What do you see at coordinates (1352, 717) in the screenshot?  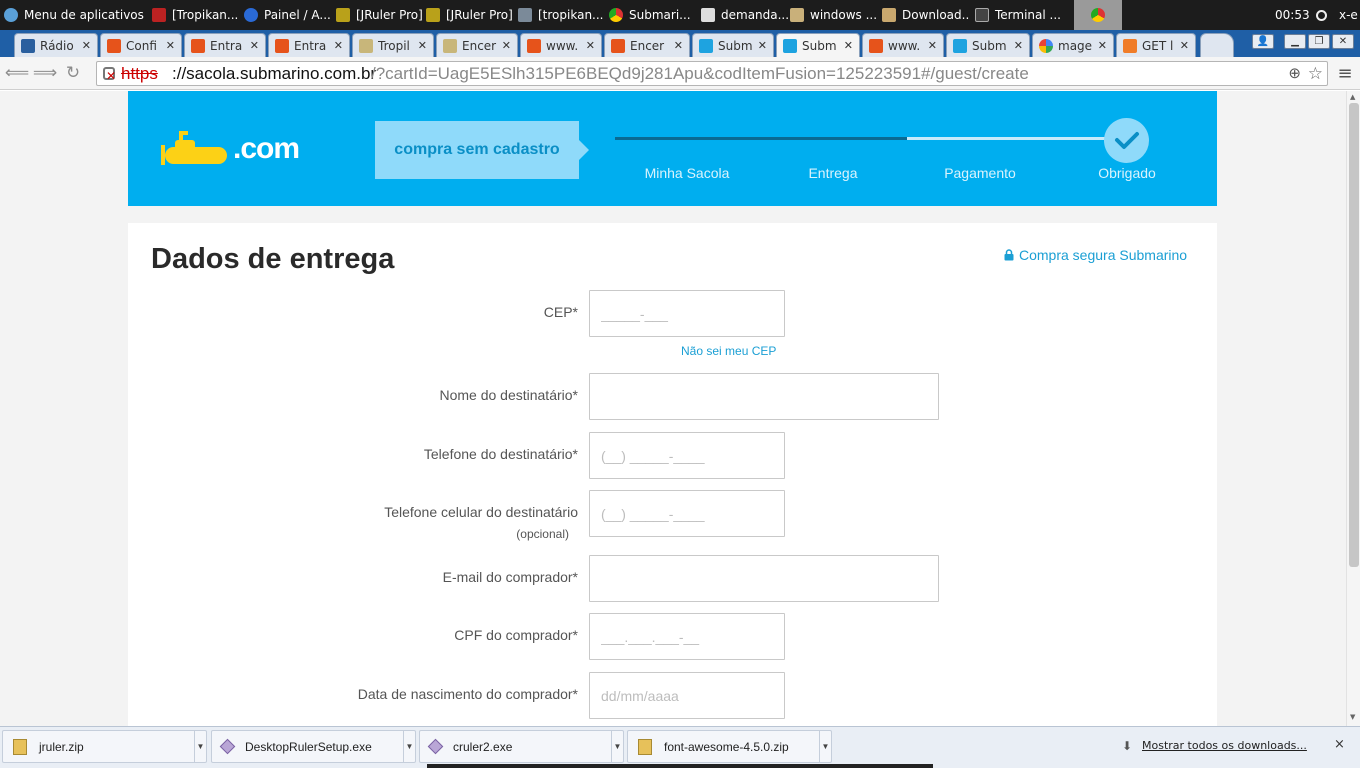 I see `scroll-down-icon: ▼` at bounding box center [1352, 717].